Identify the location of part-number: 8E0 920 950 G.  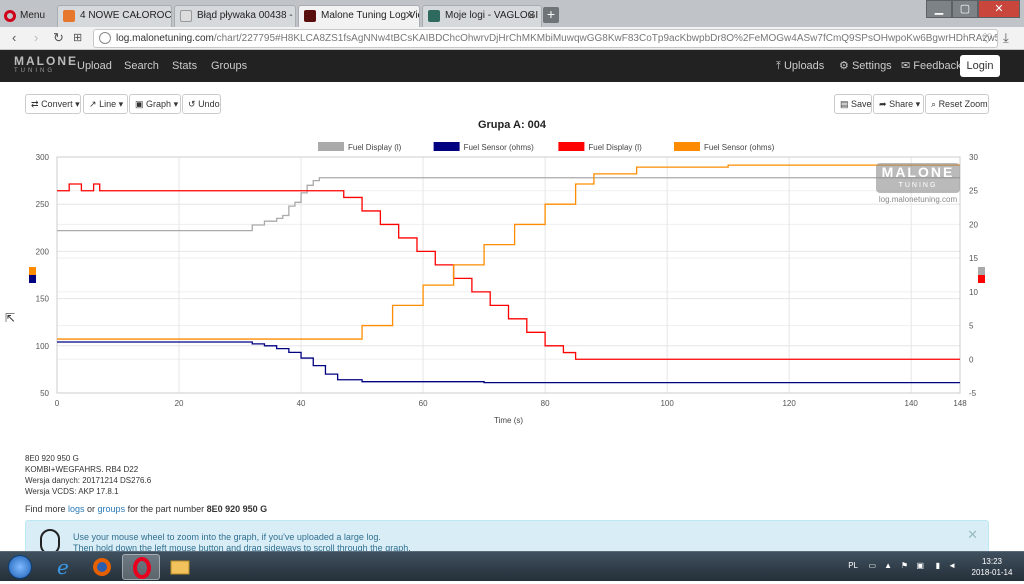
(237, 509).